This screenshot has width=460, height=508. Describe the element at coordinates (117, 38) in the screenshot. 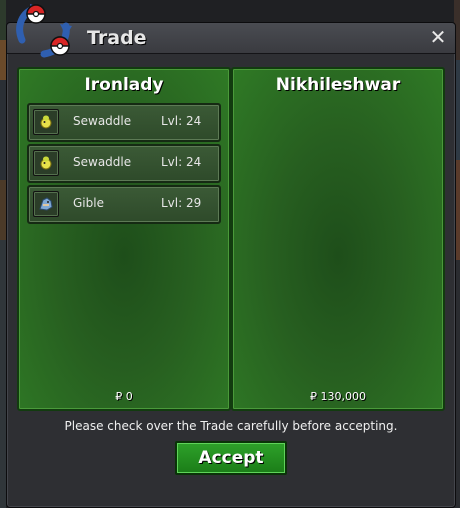

I see `window-title: Trade` at that location.